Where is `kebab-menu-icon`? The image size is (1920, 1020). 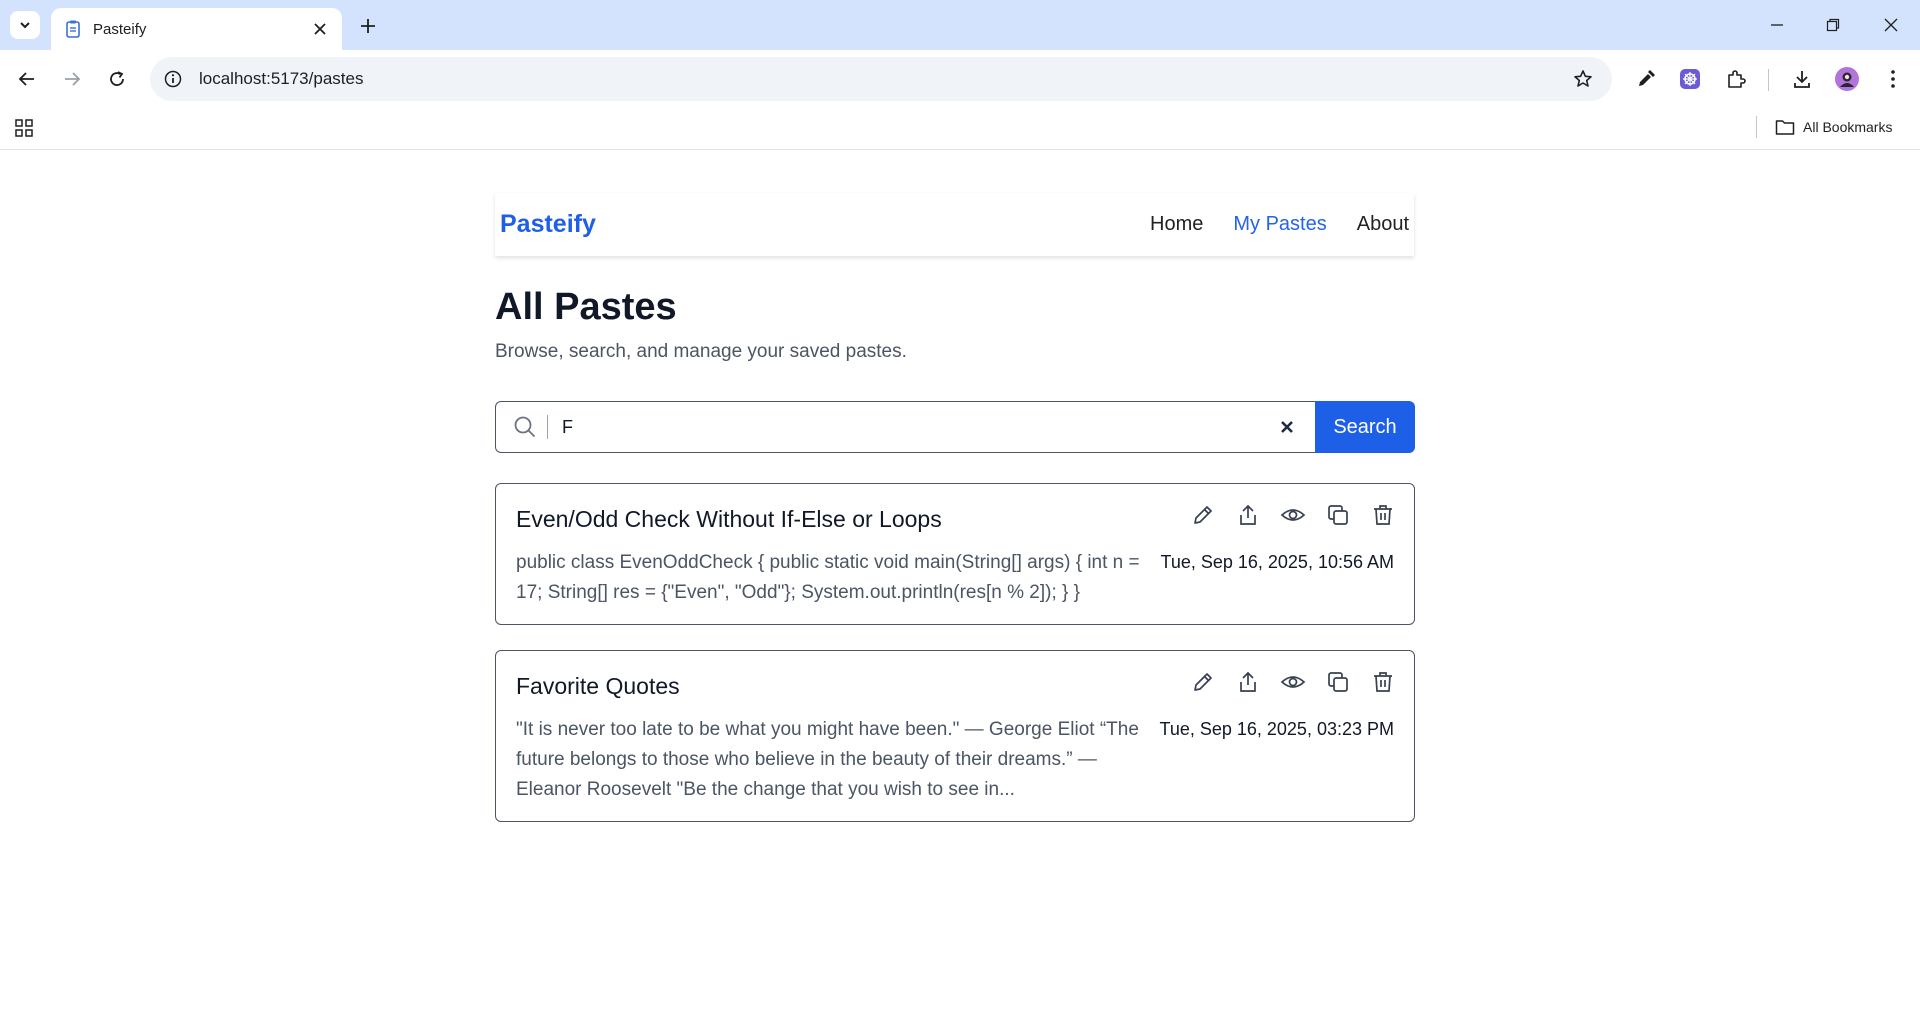
kebab-menu-icon is located at coordinates (1893, 79).